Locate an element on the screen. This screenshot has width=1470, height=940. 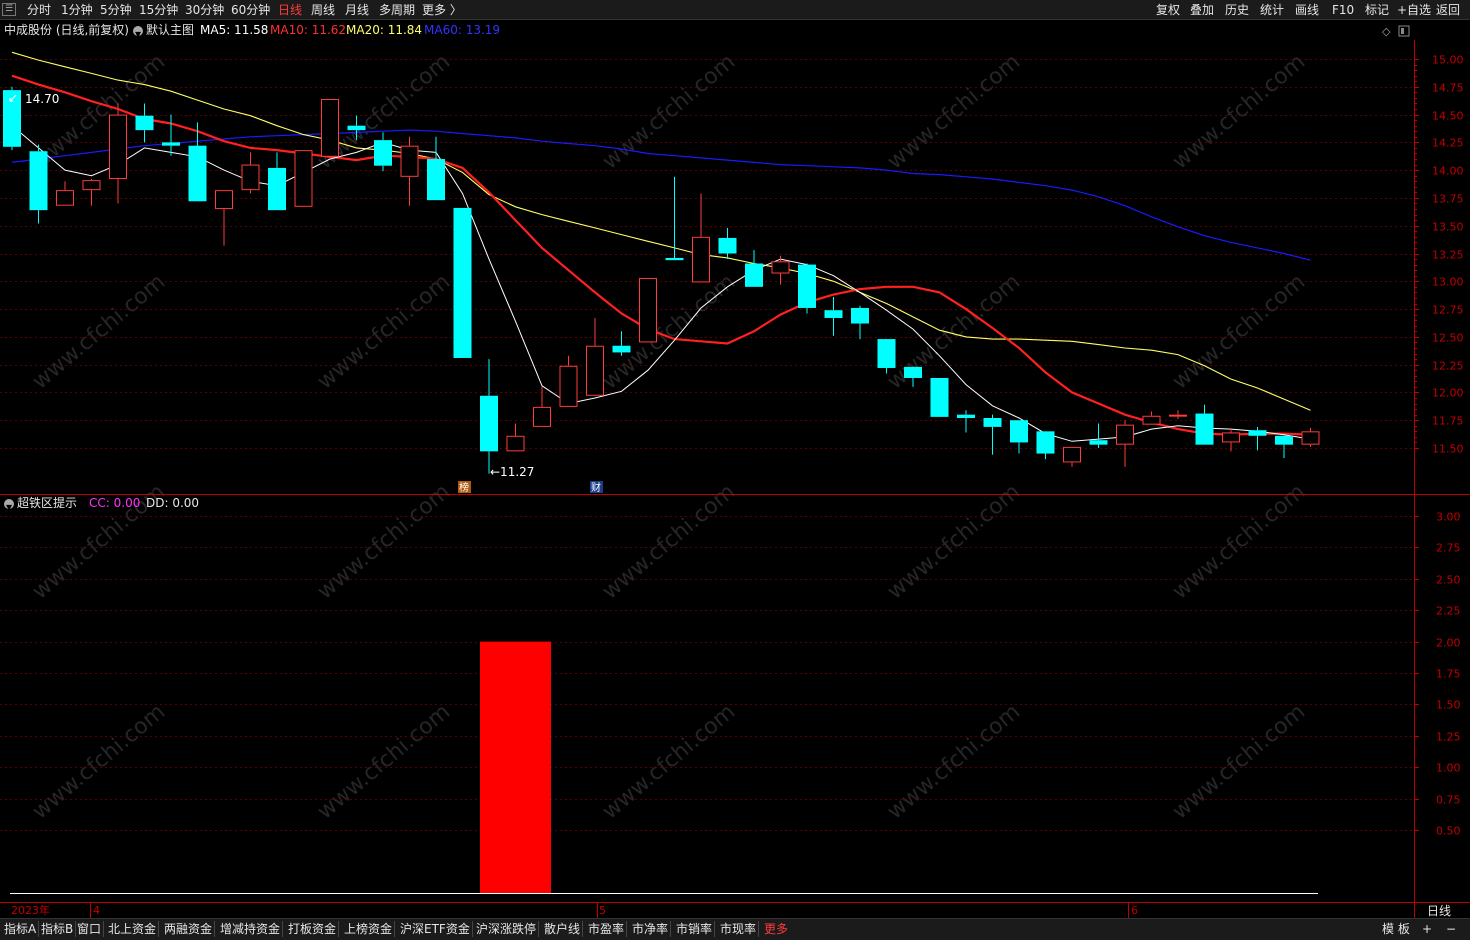
indicator-dd: DD: 0.00 is located at coordinates (173, 503).